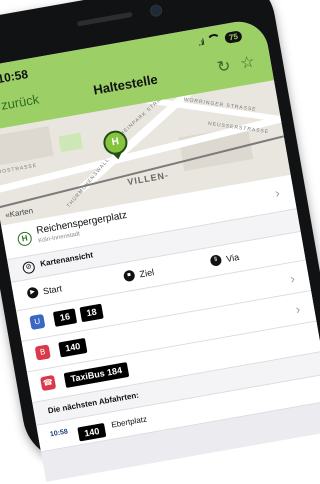 The image size is (320, 484). Describe the element at coordinates (42, 352) in the screenshot. I see `bus-icon: B` at that location.